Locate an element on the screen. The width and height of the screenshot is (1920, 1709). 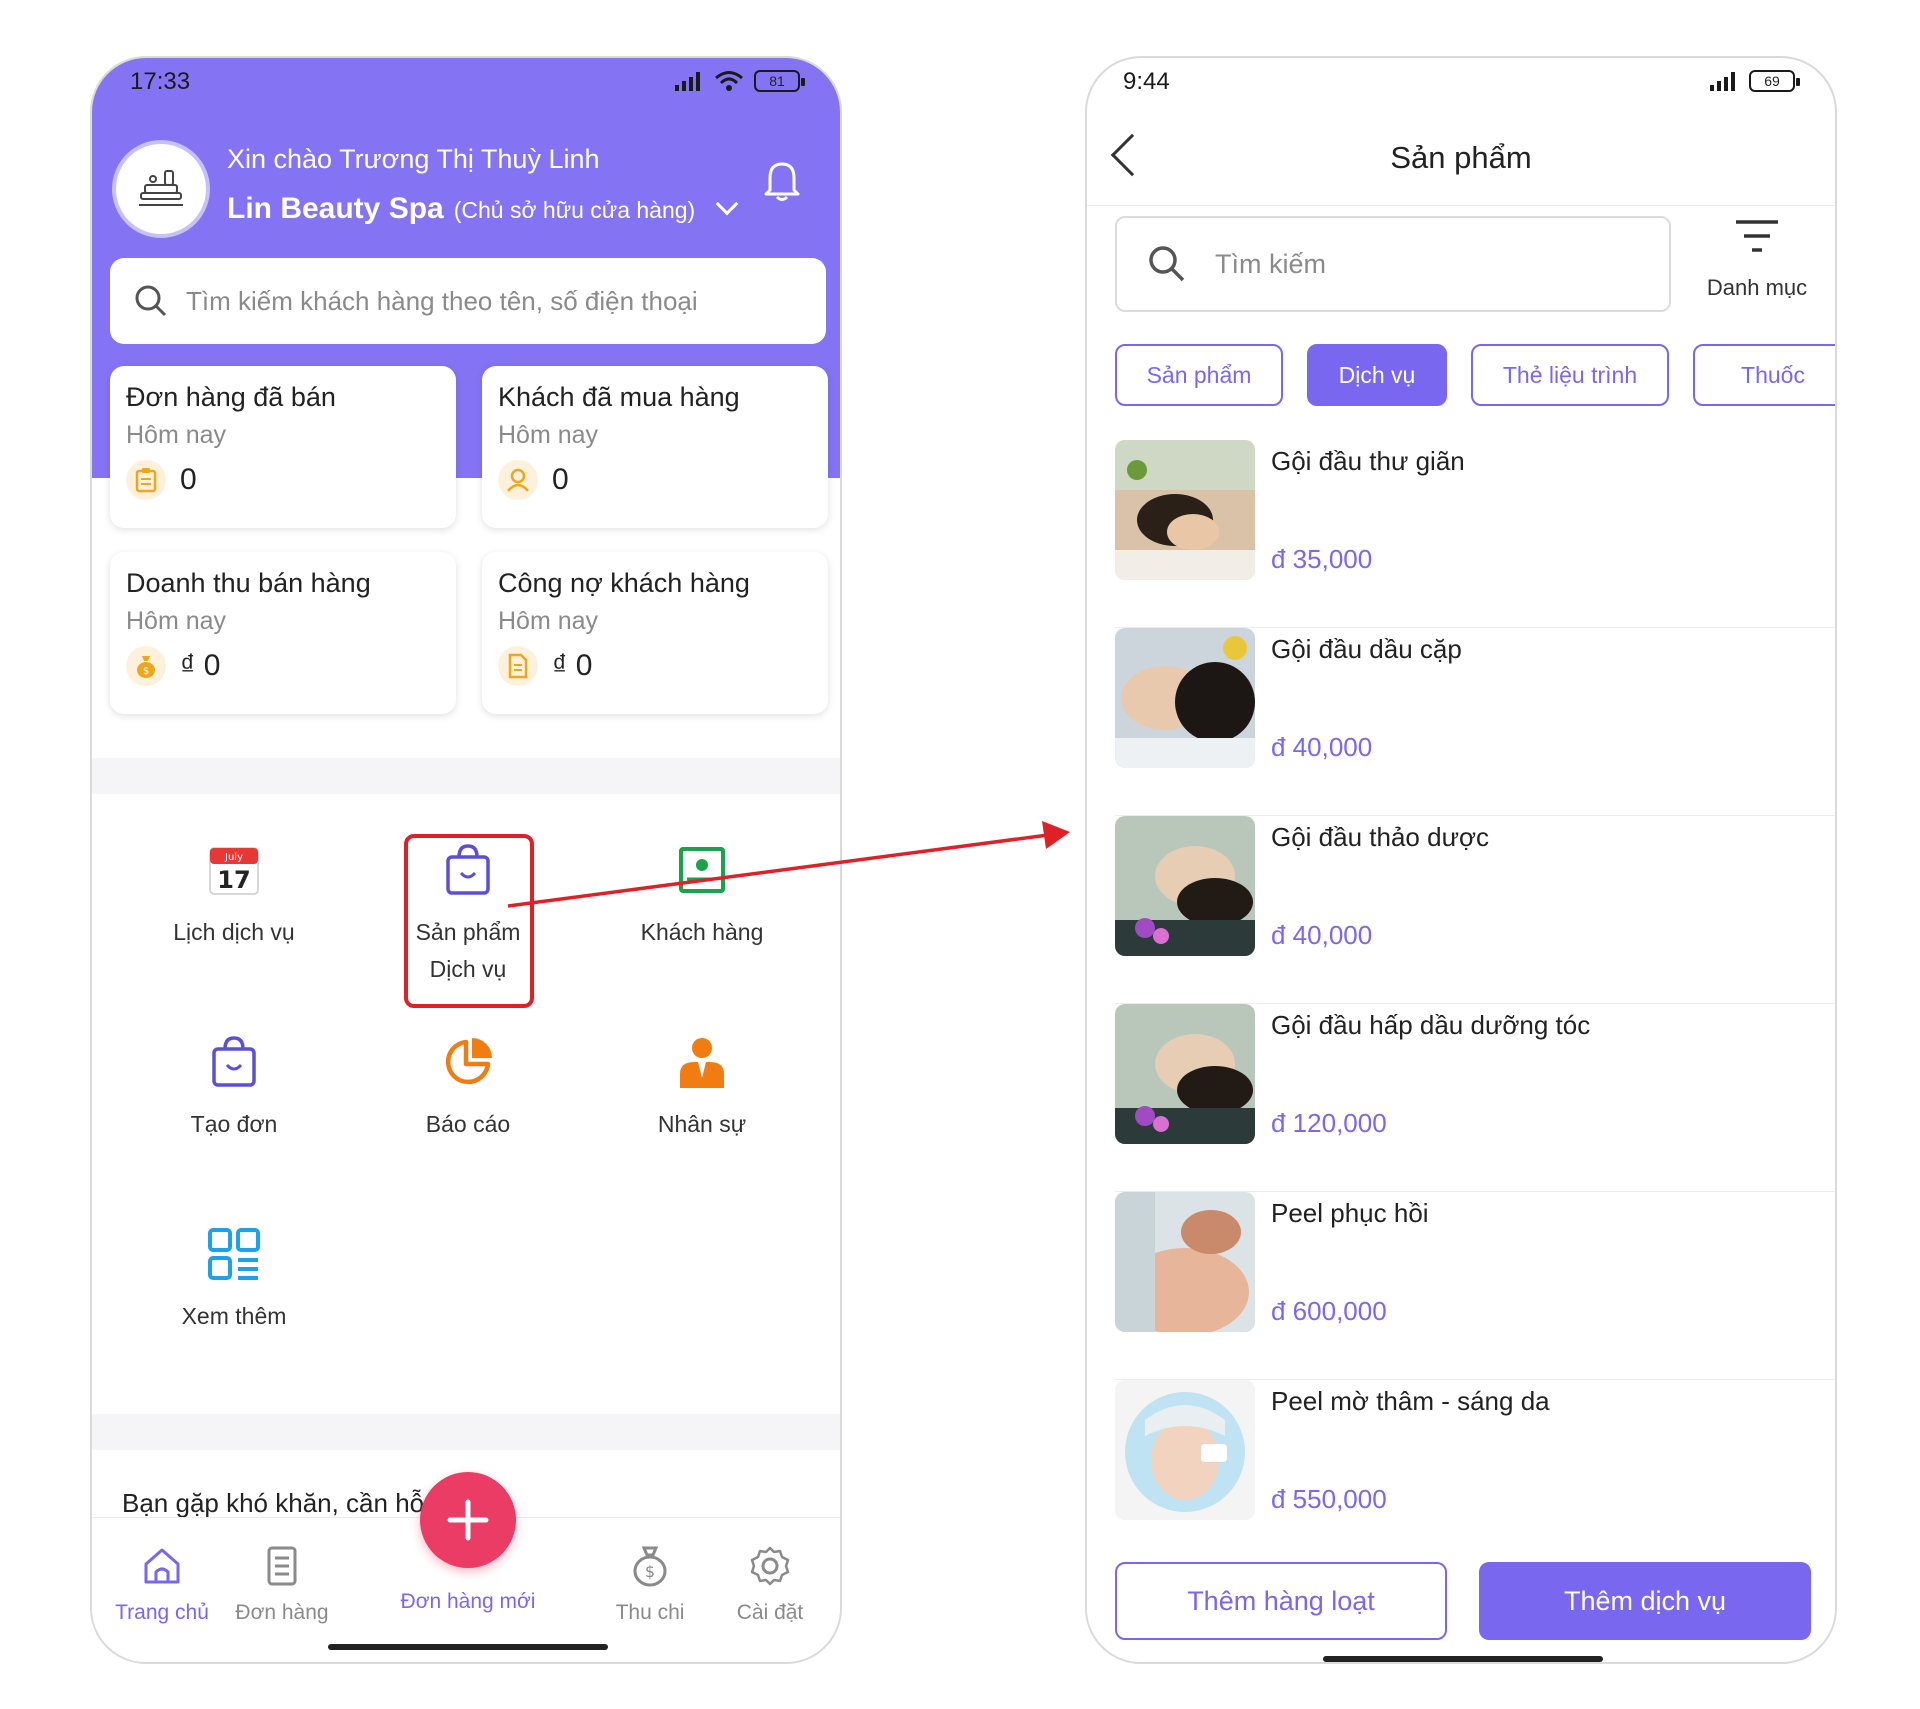
screen-header: Sản phẩm is located at coordinates (1461, 160).